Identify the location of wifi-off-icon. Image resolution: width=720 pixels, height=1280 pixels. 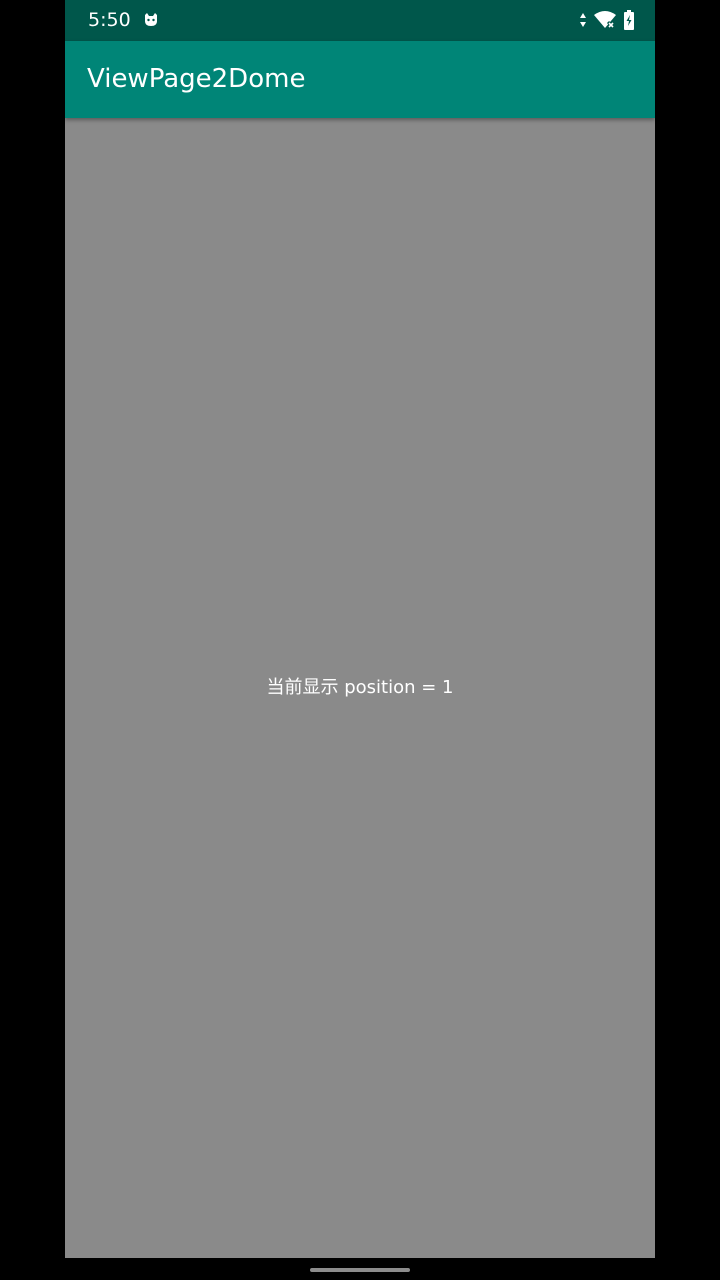
(605, 20).